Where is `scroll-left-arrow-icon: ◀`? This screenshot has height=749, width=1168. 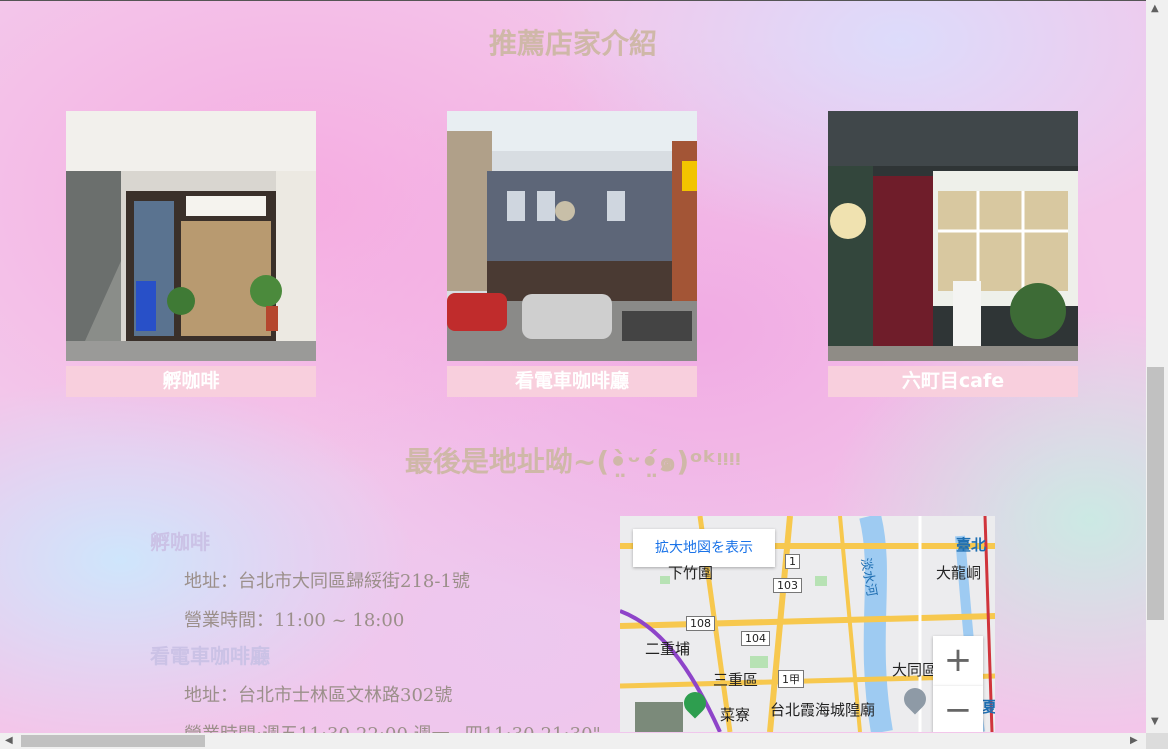 scroll-left-arrow-icon: ◀ is located at coordinates (9, 740).